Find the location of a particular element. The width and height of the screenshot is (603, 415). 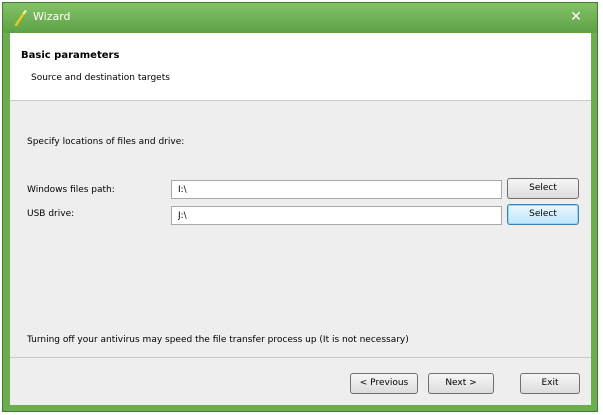

page-subtitle: Source and destination targets is located at coordinates (100, 78).